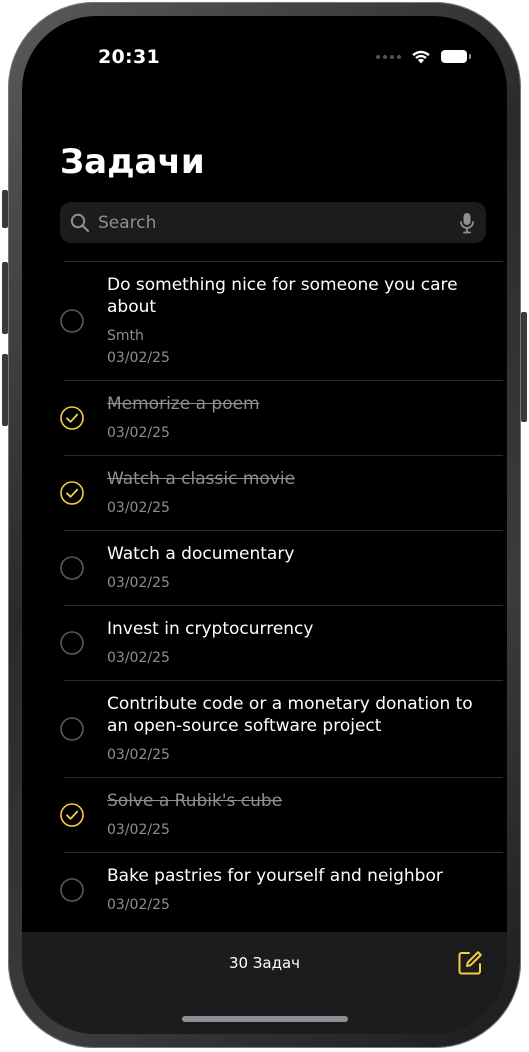 The width and height of the screenshot is (529, 1052). What do you see at coordinates (5, 390) in the screenshot?
I see `volume-down-button` at bounding box center [5, 390].